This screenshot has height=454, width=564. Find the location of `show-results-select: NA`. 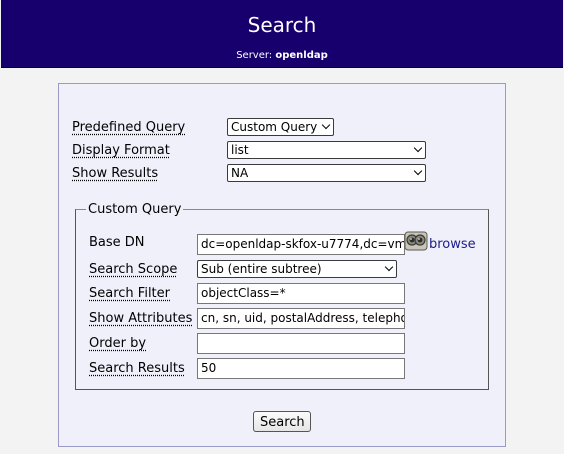

show-results-select: NA is located at coordinates (326, 173).